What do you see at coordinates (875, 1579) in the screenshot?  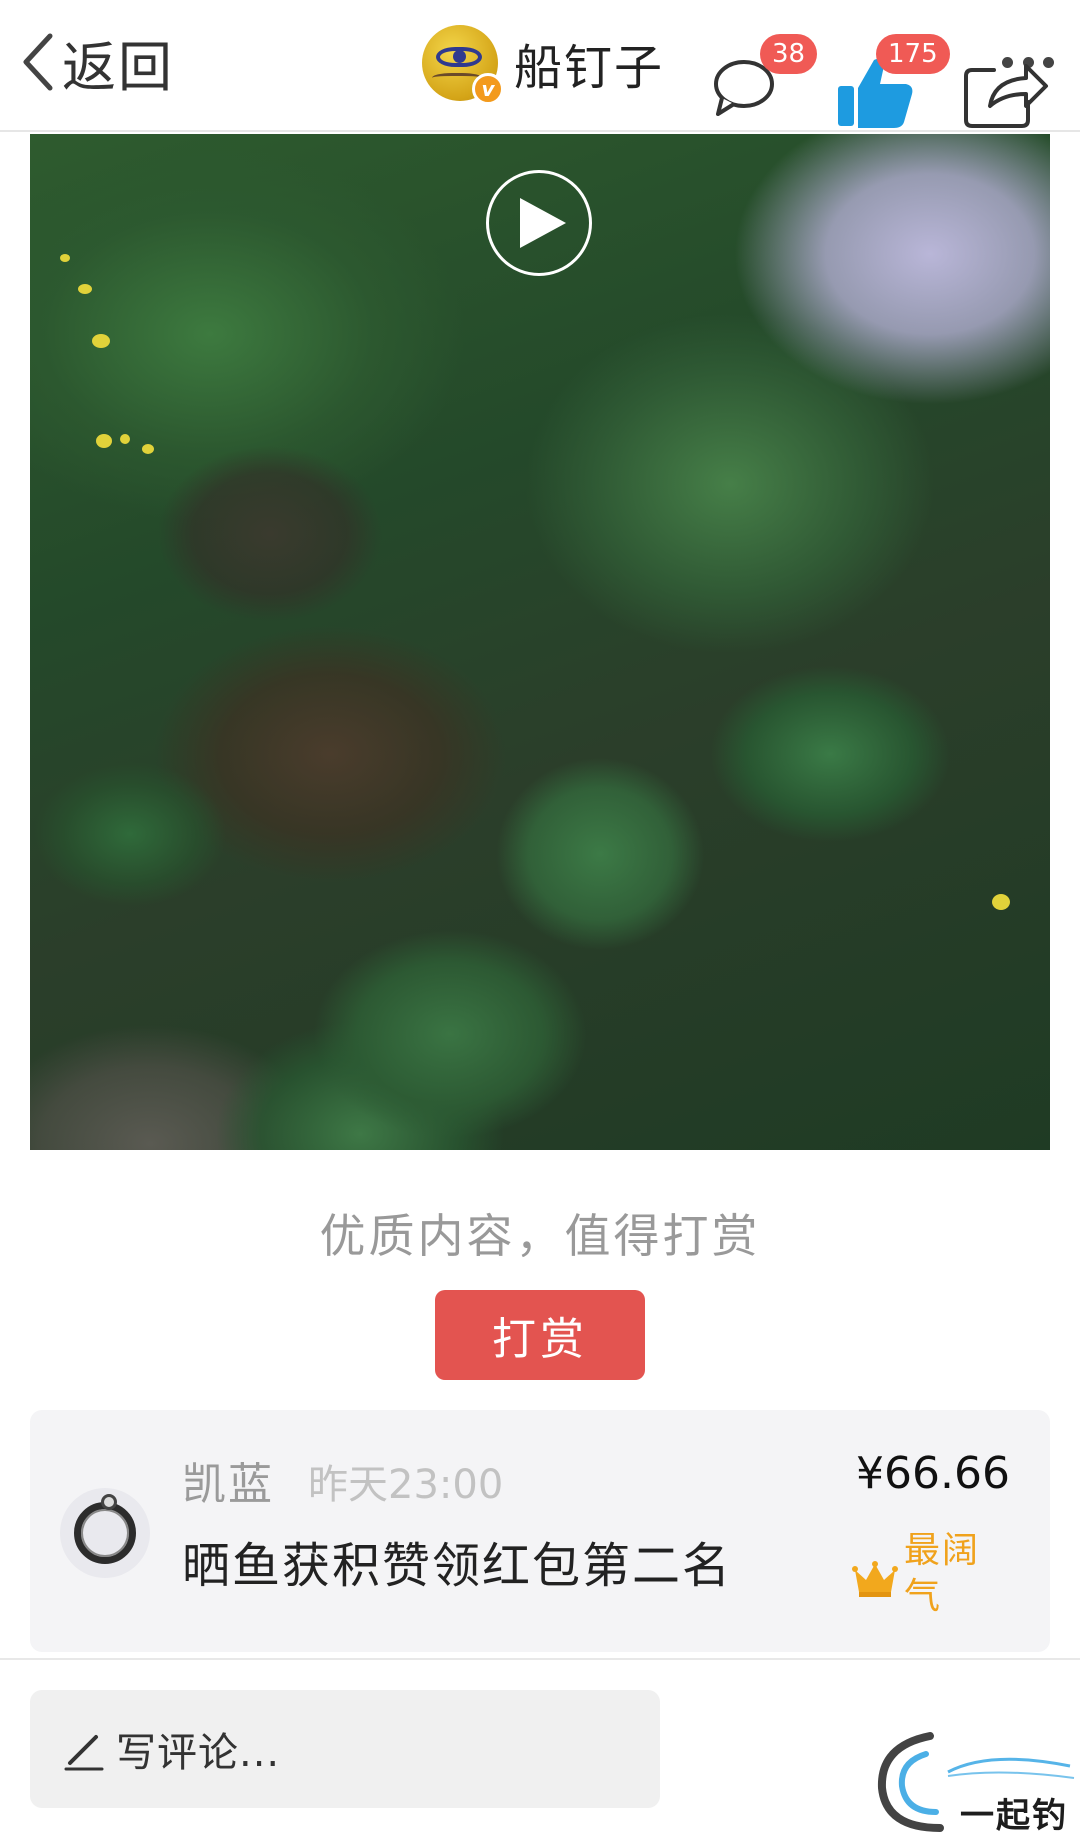 I see `crown-icon` at bounding box center [875, 1579].